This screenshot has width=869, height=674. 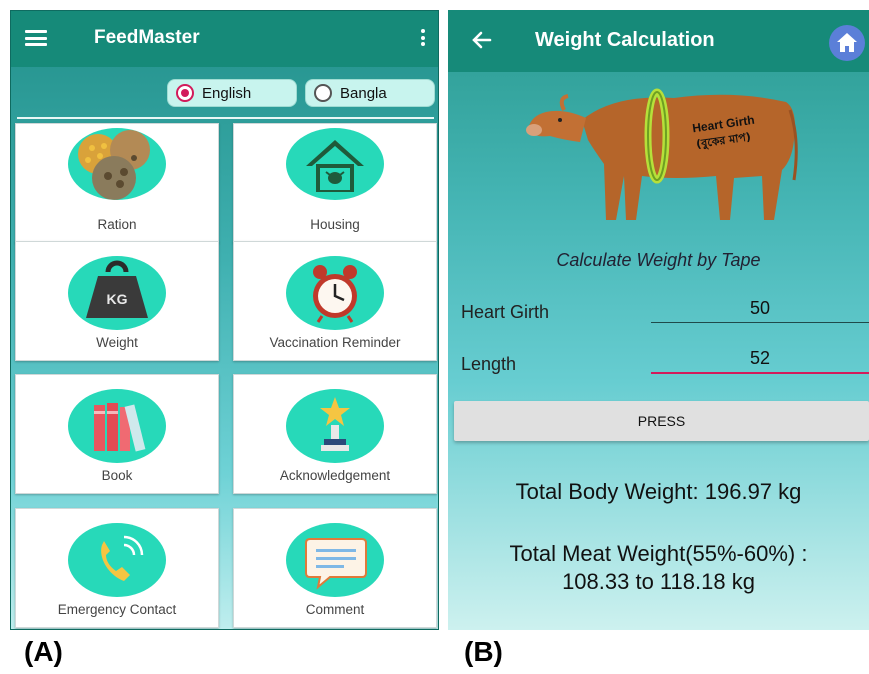 I want to click on alarm-clock-icon, so click(x=335, y=293).